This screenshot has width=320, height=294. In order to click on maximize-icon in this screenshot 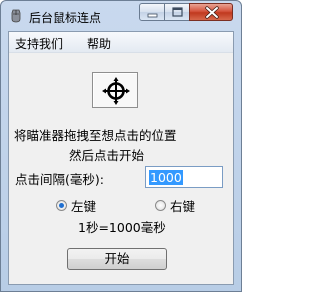, I will do `click(177, 12)`.